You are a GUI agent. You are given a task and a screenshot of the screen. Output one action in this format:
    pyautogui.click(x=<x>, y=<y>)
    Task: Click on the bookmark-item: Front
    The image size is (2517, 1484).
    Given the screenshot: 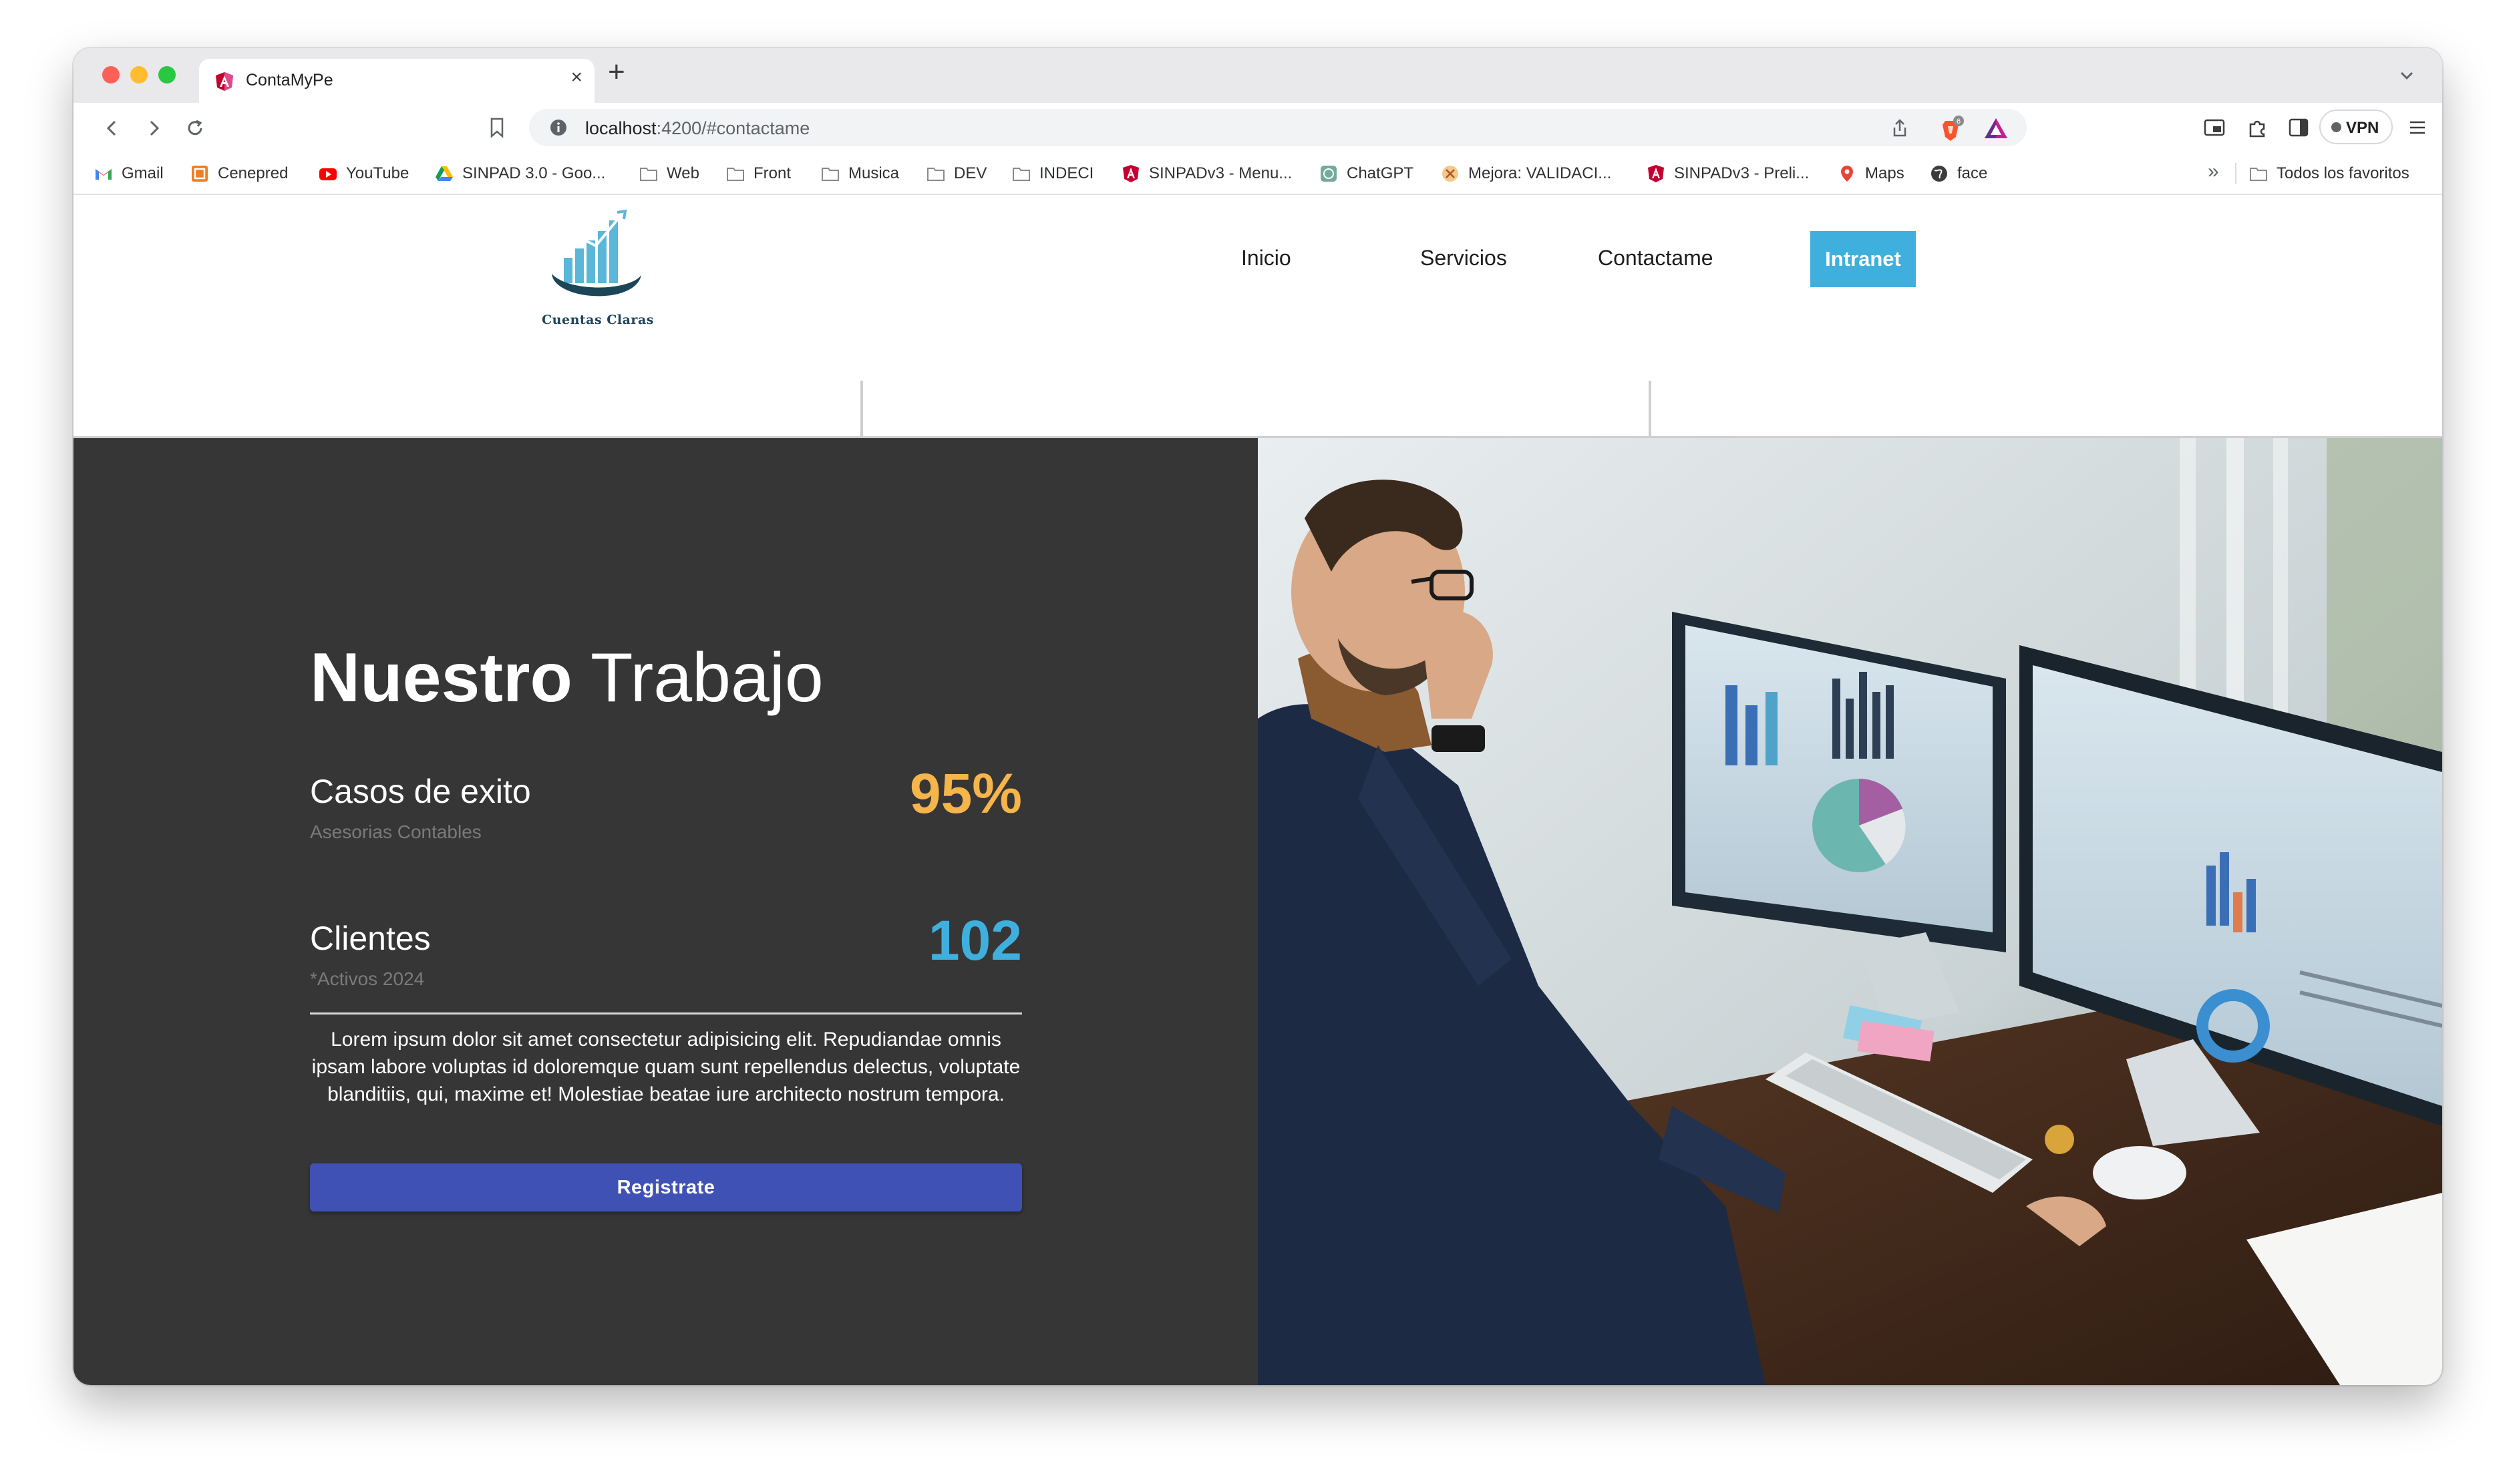 What is the action you would take?
    pyautogui.click(x=758, y=174)
    